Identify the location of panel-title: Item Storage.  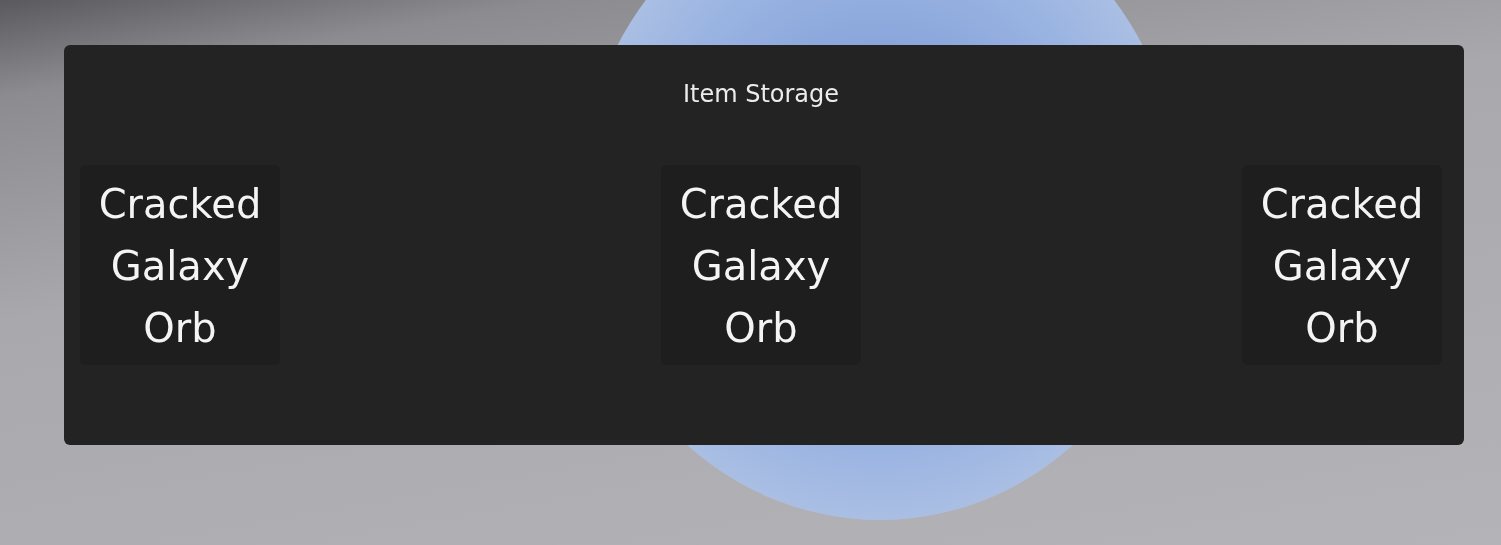
(761, 94).